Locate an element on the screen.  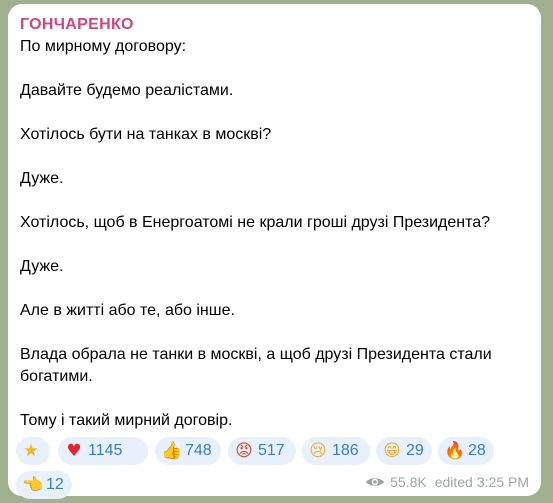
message-paragraph: Давайте будемо реалістами. is located at coordinates (127, 90).